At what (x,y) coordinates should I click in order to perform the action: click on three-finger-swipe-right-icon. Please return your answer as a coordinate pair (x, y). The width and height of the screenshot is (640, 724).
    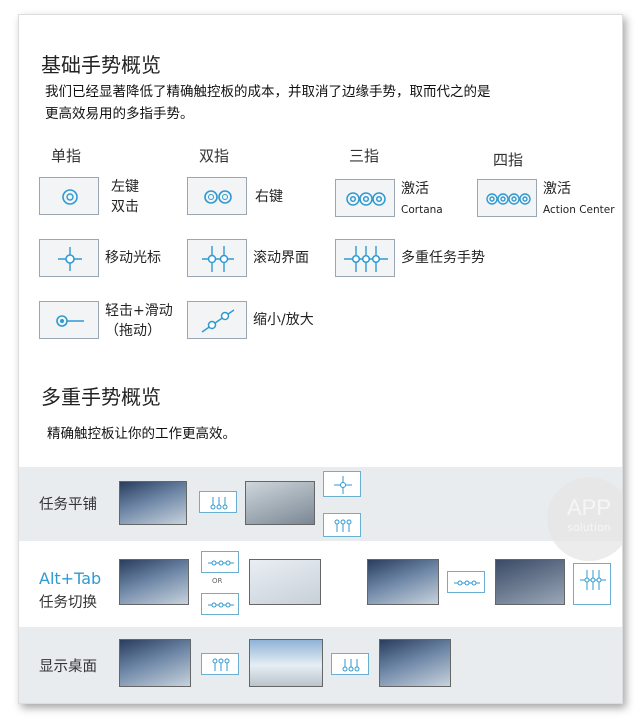
    Looking at the image, I should click on (220, 562).